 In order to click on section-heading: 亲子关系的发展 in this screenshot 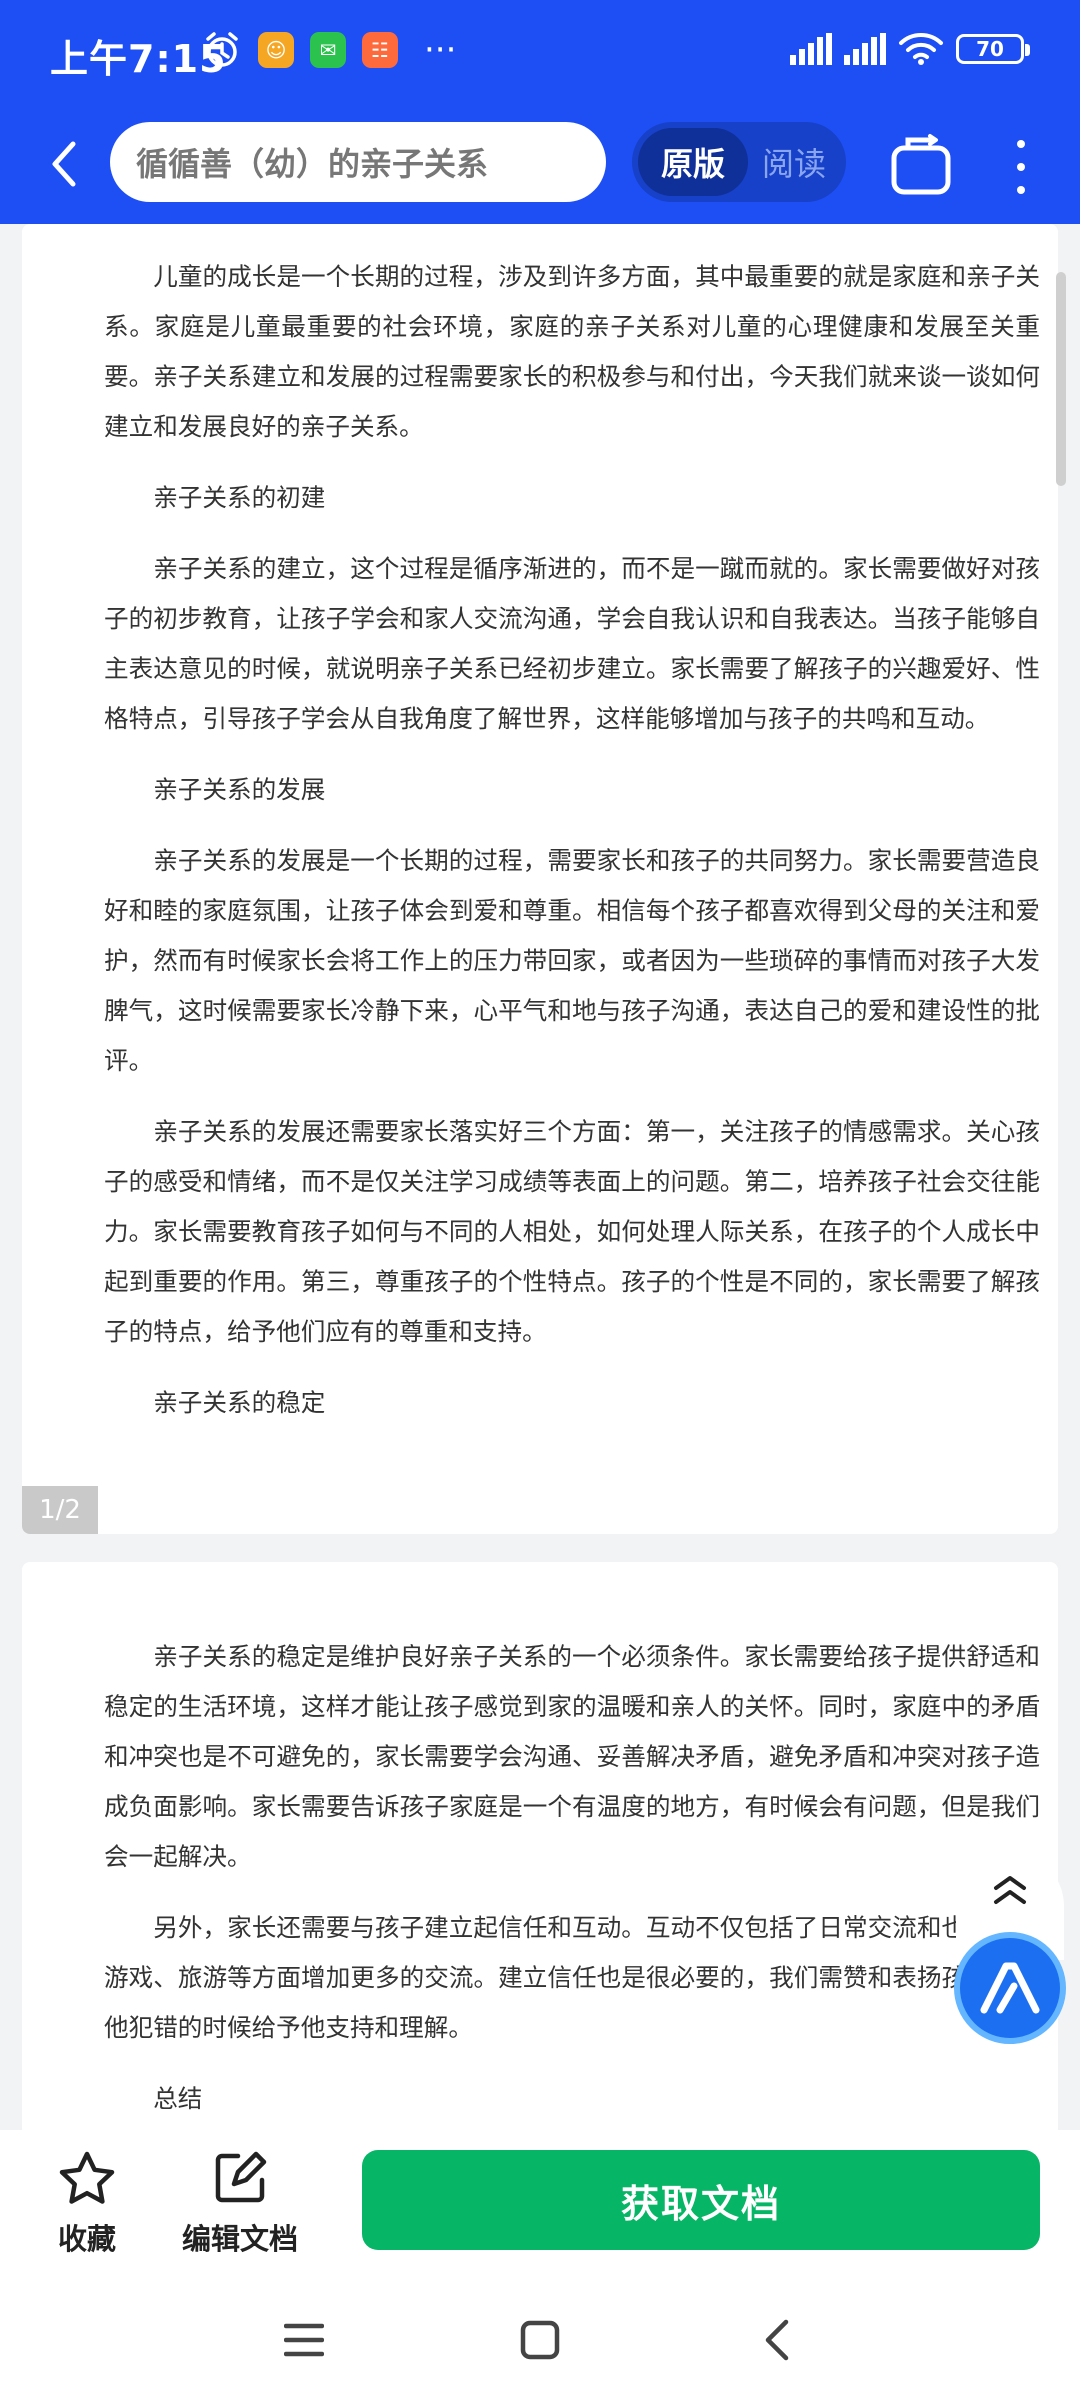, I will do `click(239, 789)`.